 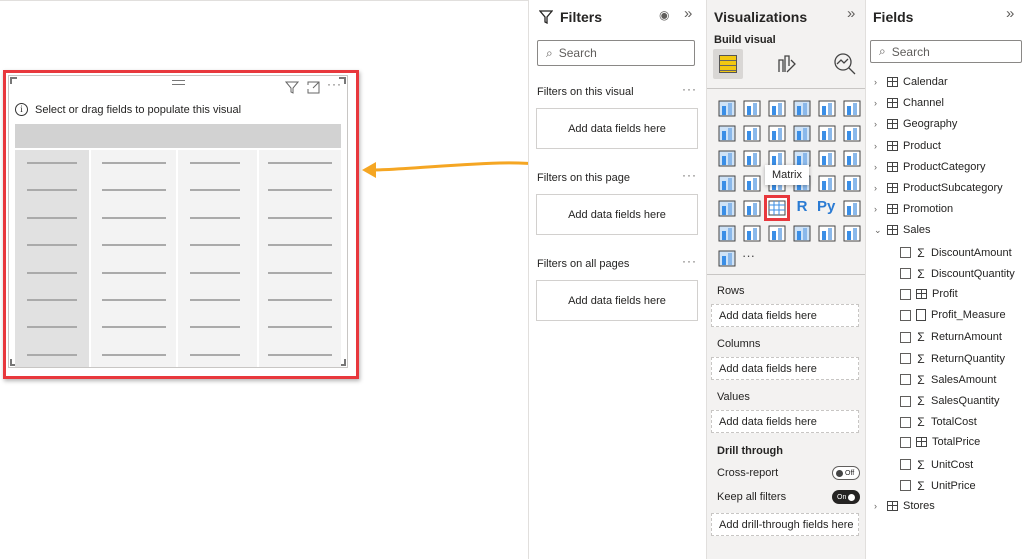 I want to click on clustered-column-chart-icon, so click(x=802, y=108).